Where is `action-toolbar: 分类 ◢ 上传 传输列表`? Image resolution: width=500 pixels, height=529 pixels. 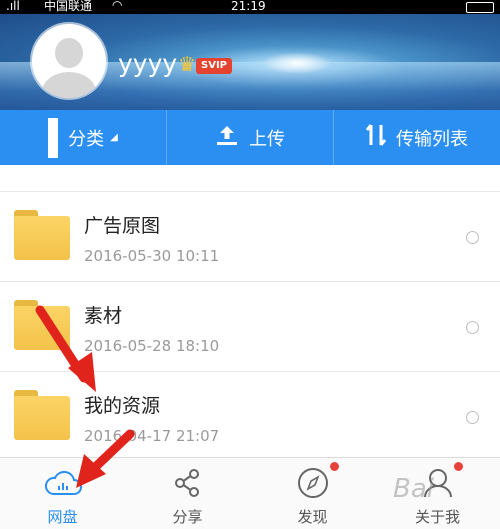
action-toolbar: 分类 ◢ 上传 传输列表 is located at coordinates (250, 137).